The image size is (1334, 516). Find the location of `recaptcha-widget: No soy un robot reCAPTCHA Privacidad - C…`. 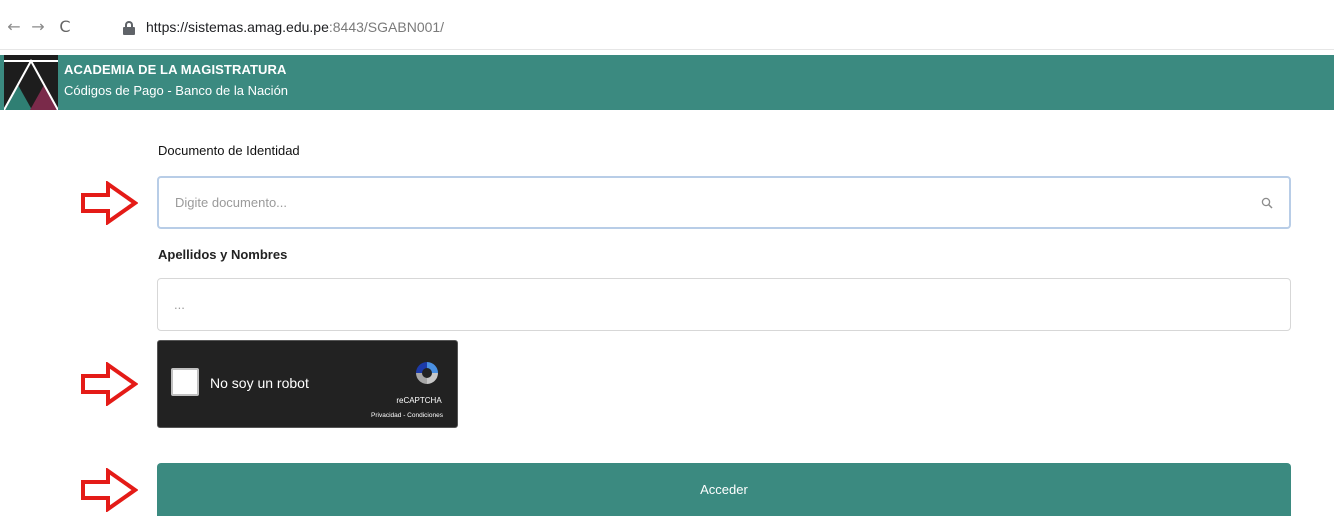

recaptcha-widget: No soy un robot reCAPTCHA Privacidad - C… is located at coordinates (307, 384).